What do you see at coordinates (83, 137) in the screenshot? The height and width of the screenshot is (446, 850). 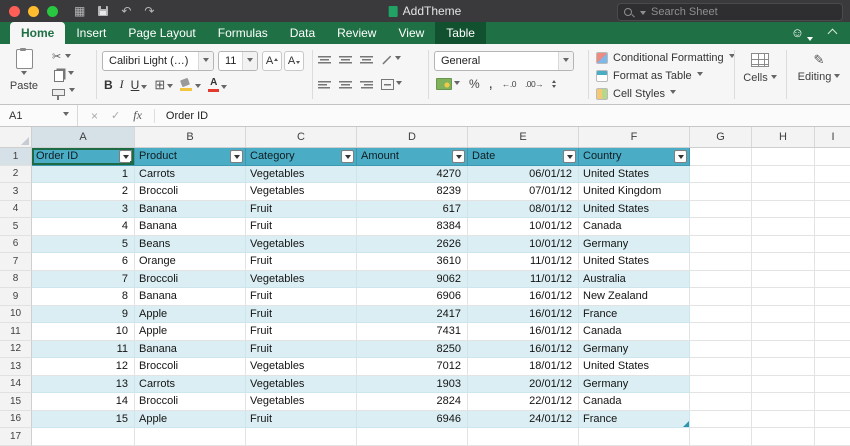 I see `column-header-A: A` at bounding box center [83, 137].